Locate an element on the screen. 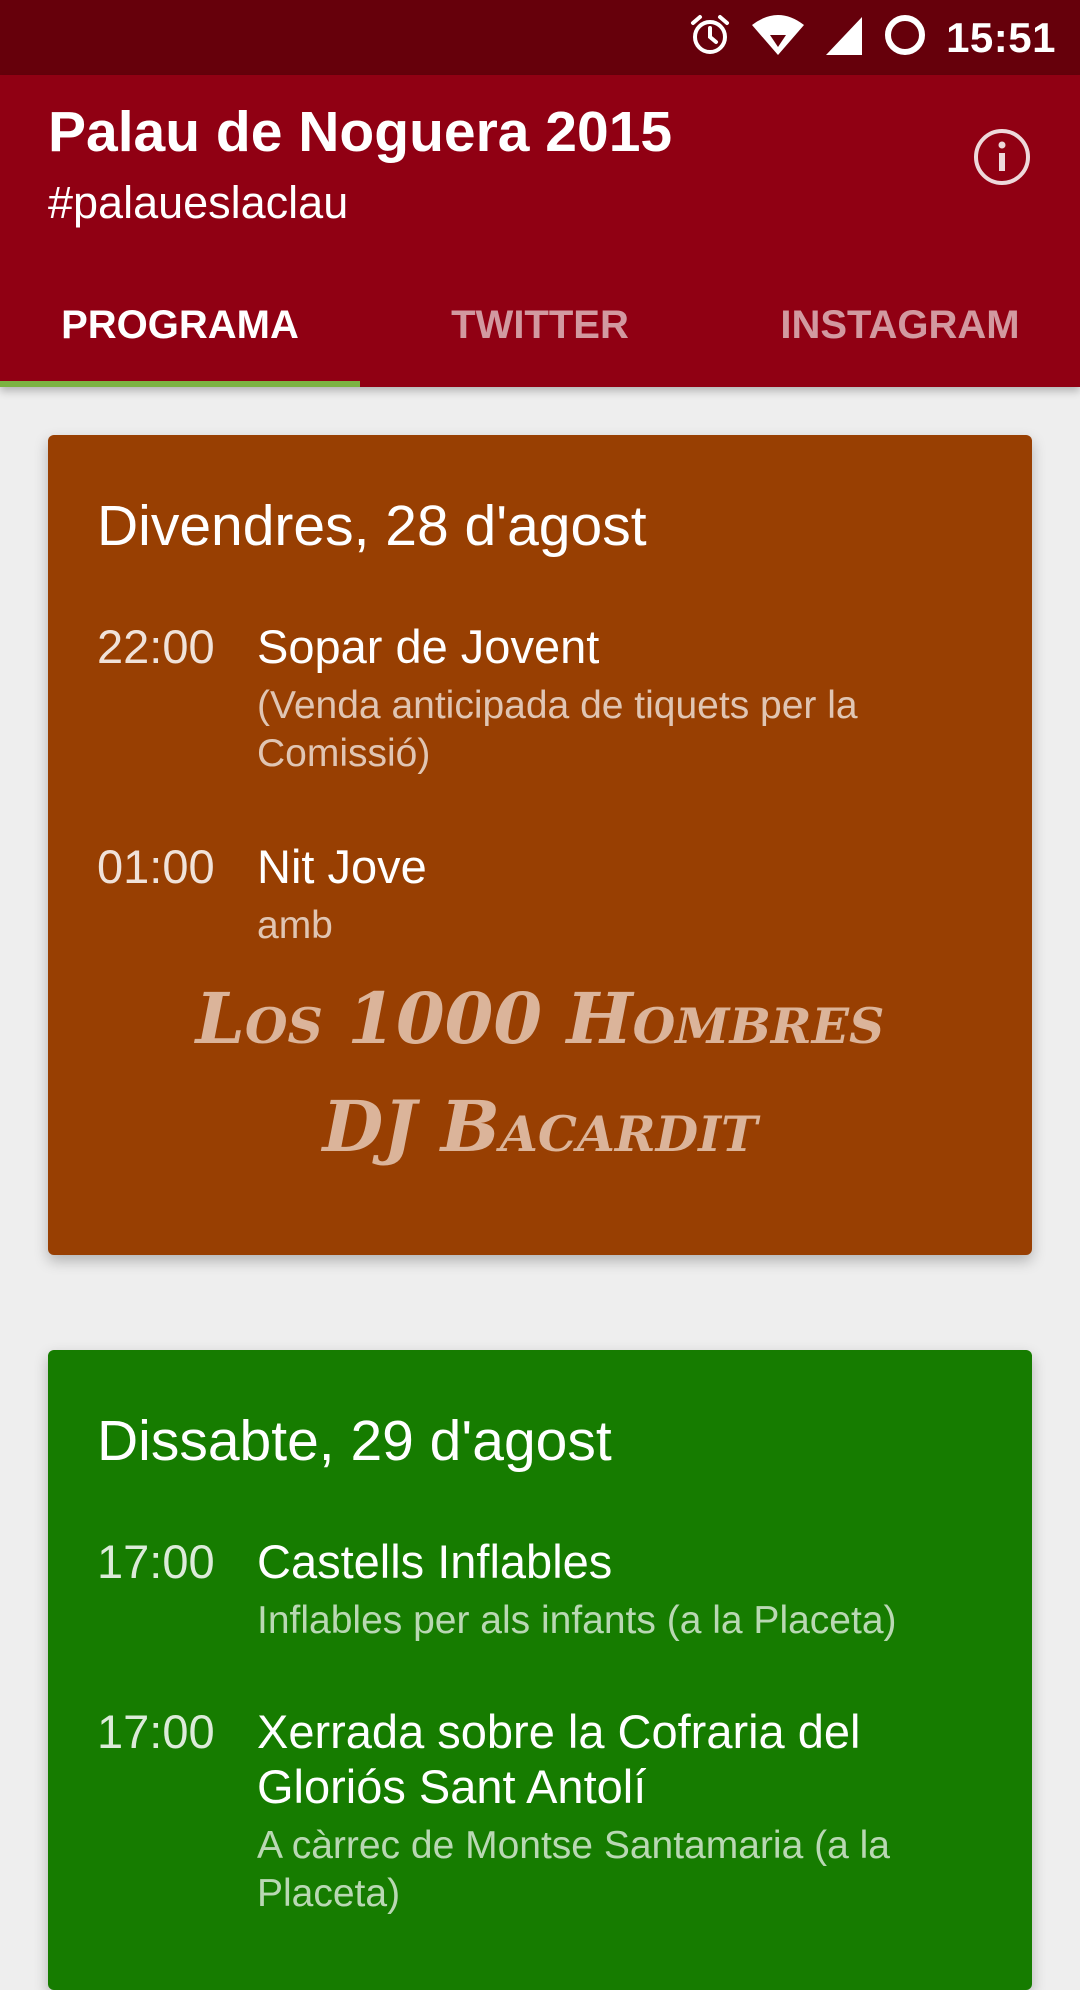  app-subtitle: #palaueslaclau is located at coordinates (198, 202).